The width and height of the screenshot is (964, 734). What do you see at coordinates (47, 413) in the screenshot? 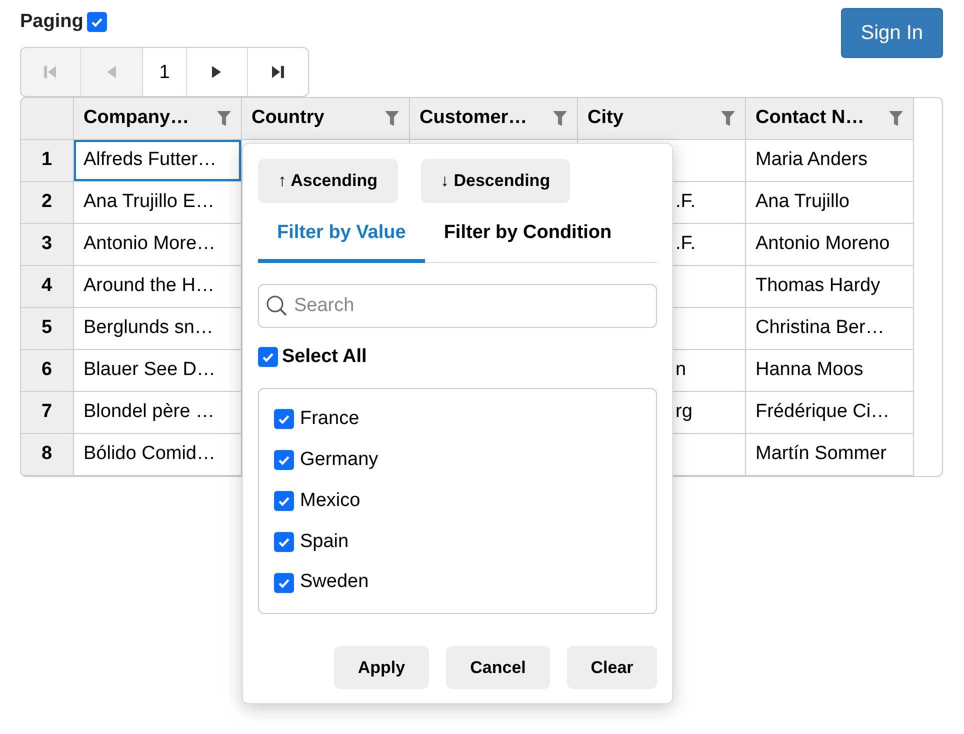
I see `row-number: 7` at bounding box center [47, 413].